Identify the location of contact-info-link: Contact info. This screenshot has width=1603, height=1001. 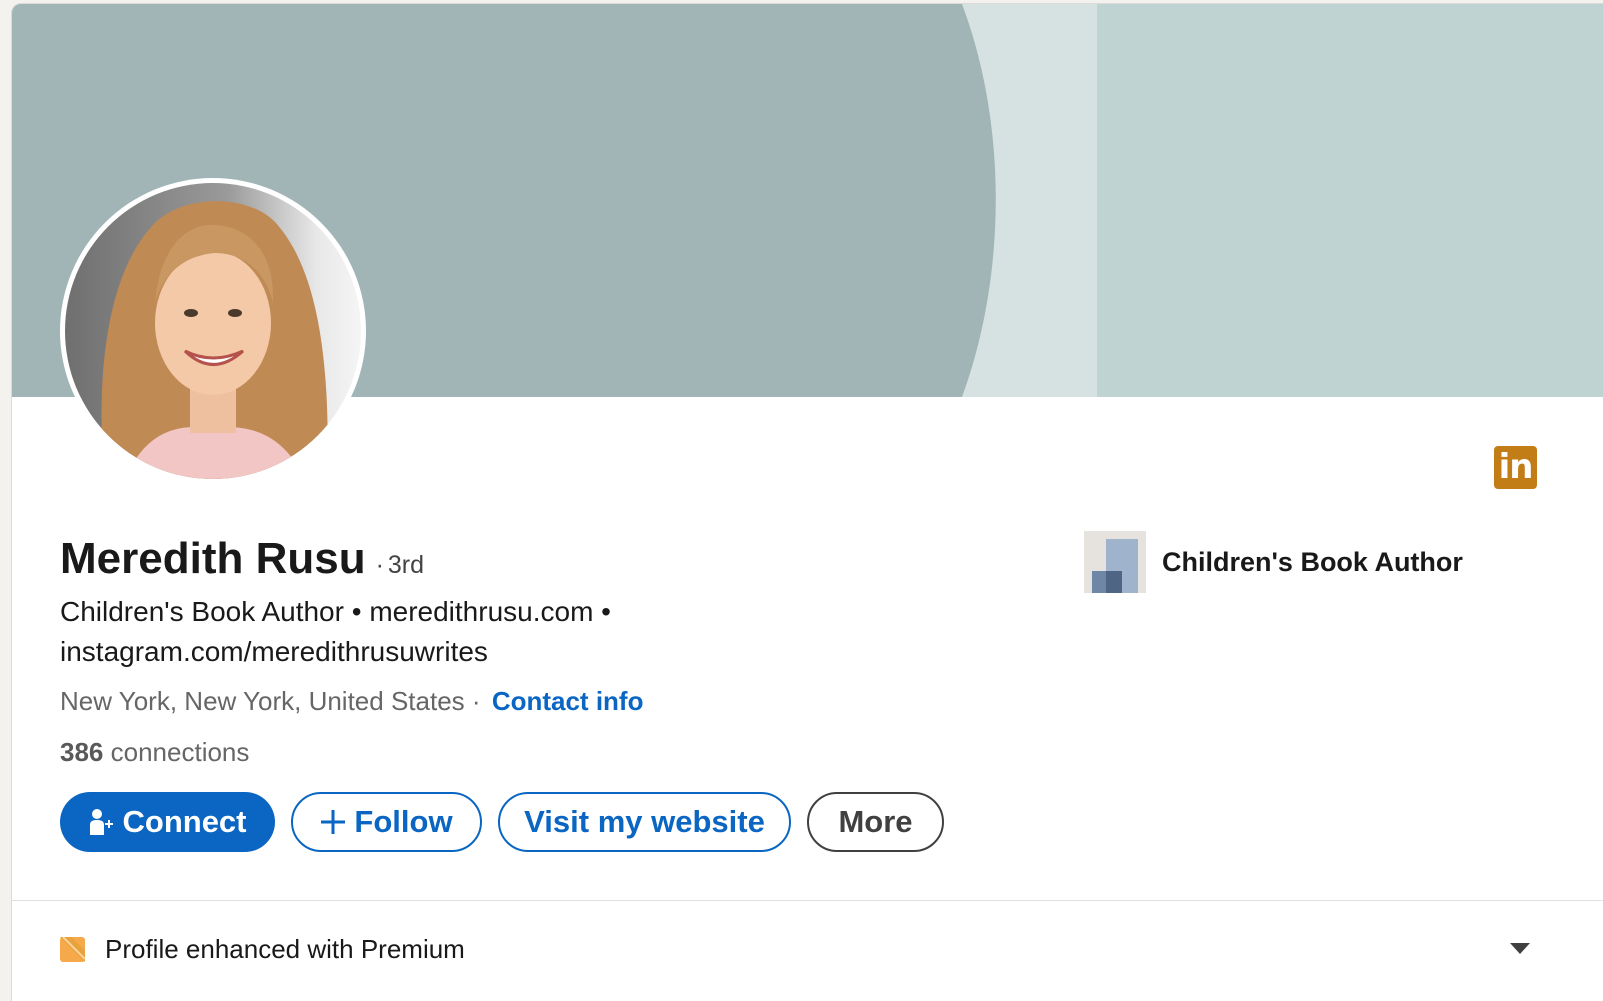
(568, 701).